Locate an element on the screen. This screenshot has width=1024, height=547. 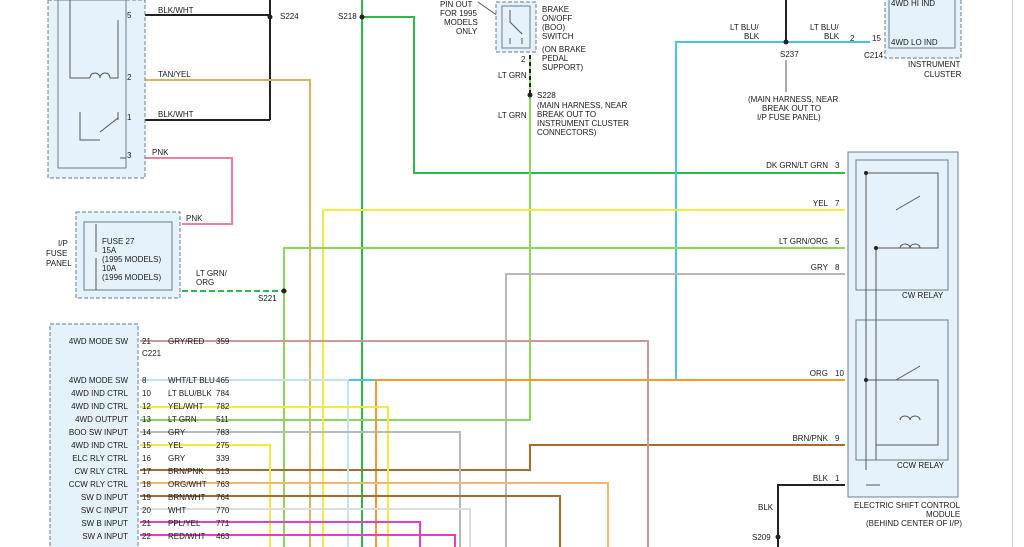
lower-row-pin: 14 is located at coordinates (146, 432).